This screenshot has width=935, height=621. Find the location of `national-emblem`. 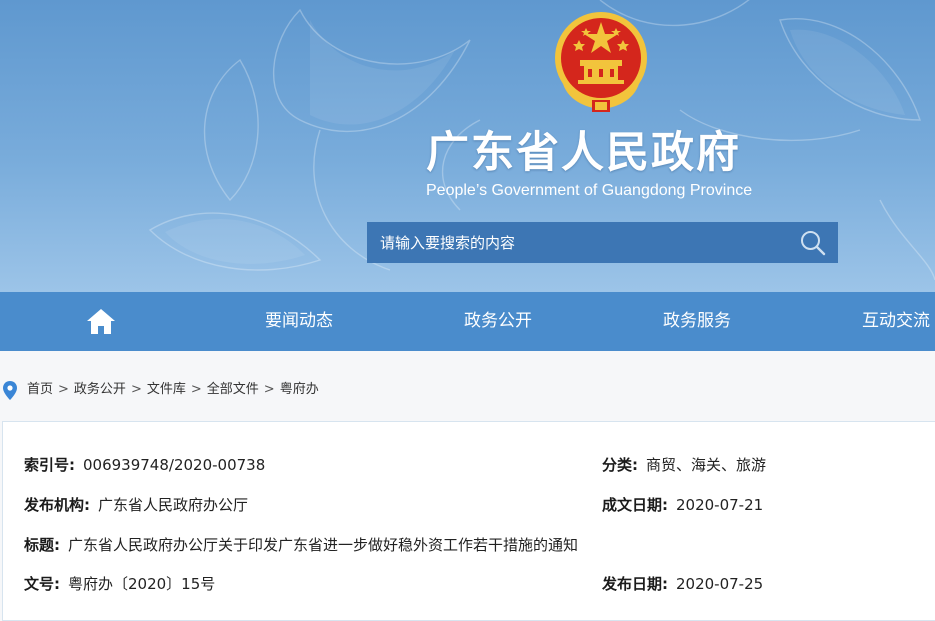

national-emblem is located at coordinates (601, 62).